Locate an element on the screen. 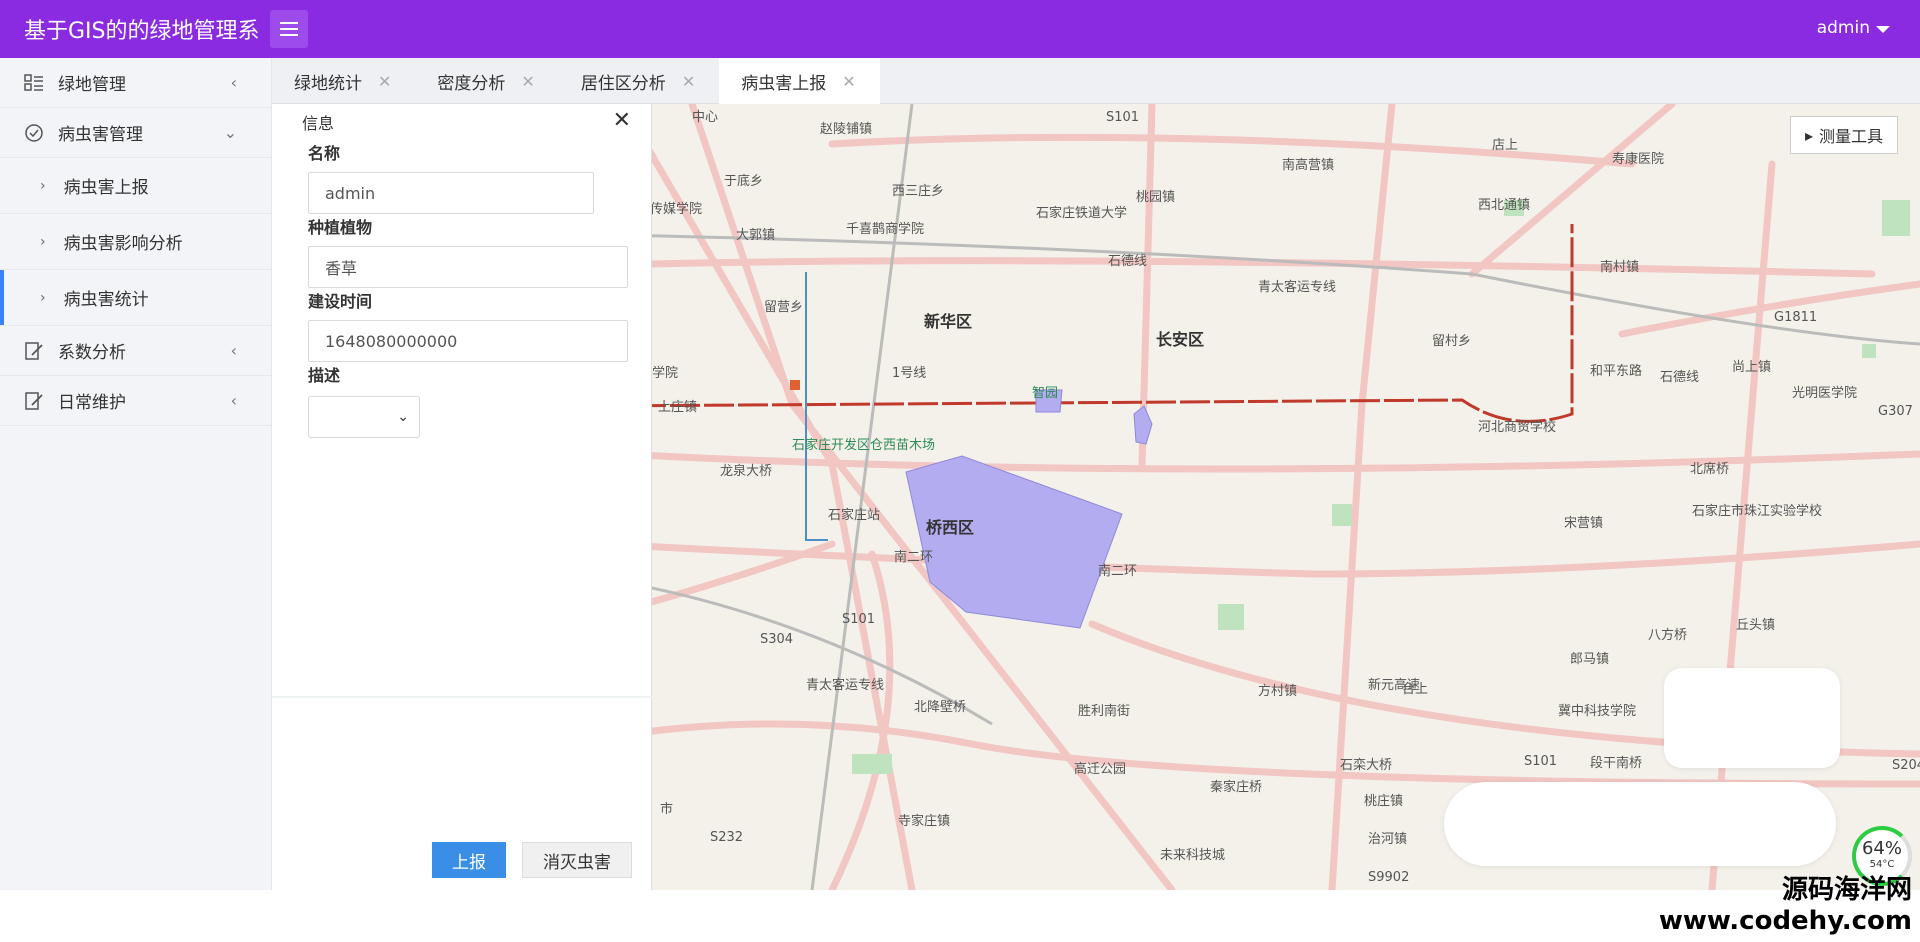 The height and width of the screenshot is (942, 1920). map-label: 治河镇 is located at coordinates (1388, 839).